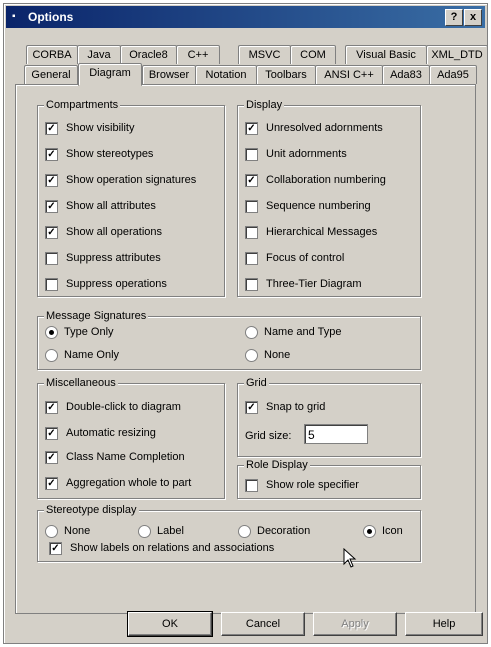  I want to click on tab-xml-dtd: XML_DTD, so click(457, 54).